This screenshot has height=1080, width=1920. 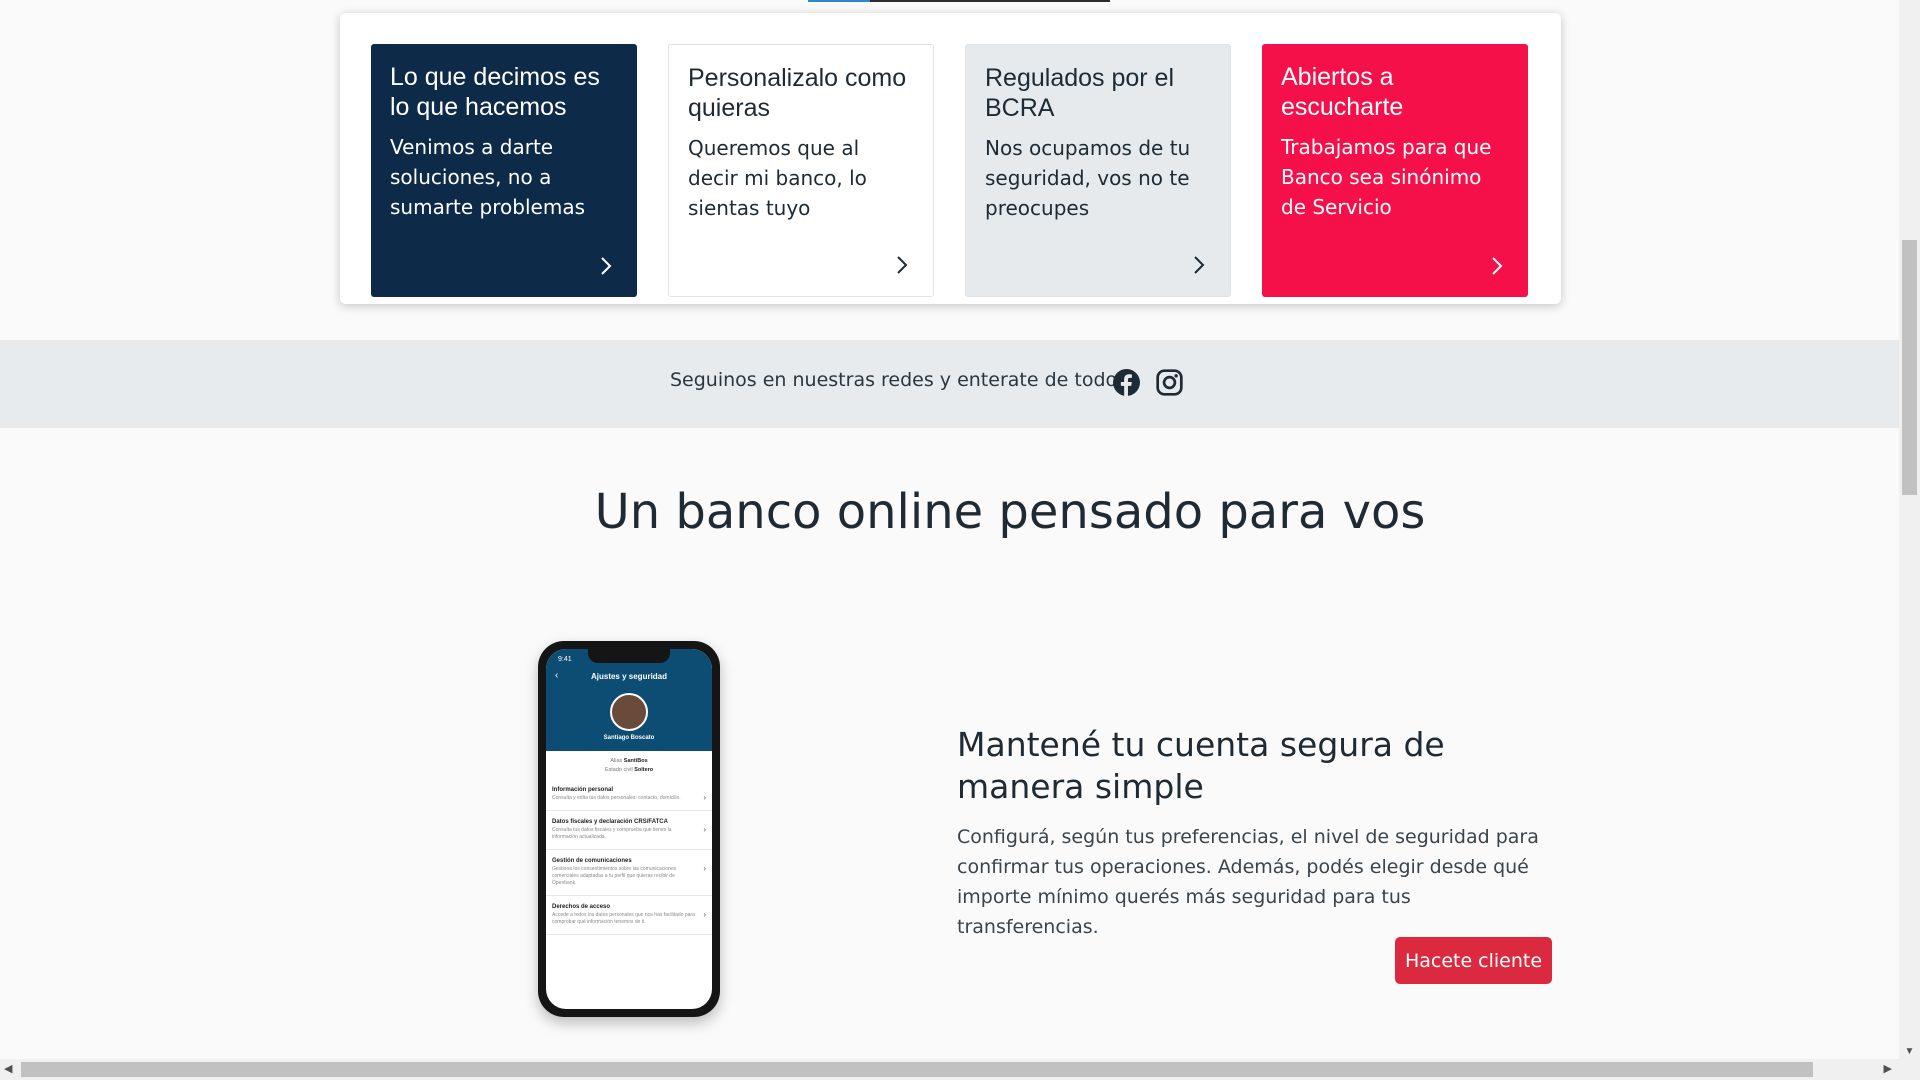 I want to click on card-title: Abiertos a escucharte, so click(x=1342, y=92).